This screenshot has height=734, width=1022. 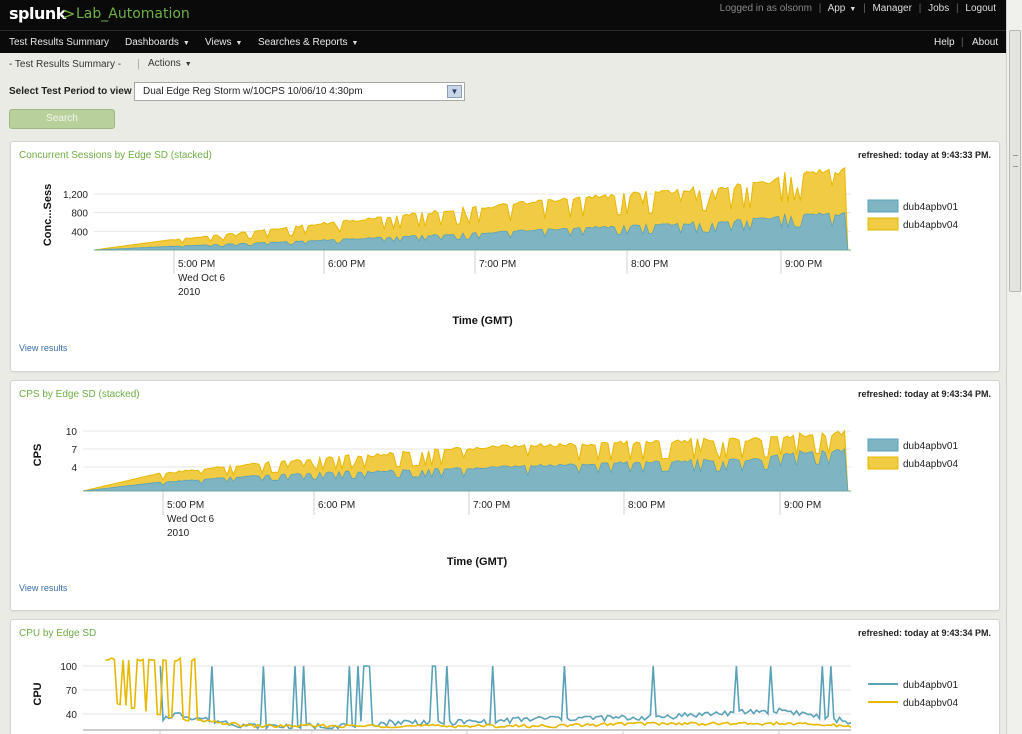 I want to click on logout-link: Logout, so click(x=980, y=8).